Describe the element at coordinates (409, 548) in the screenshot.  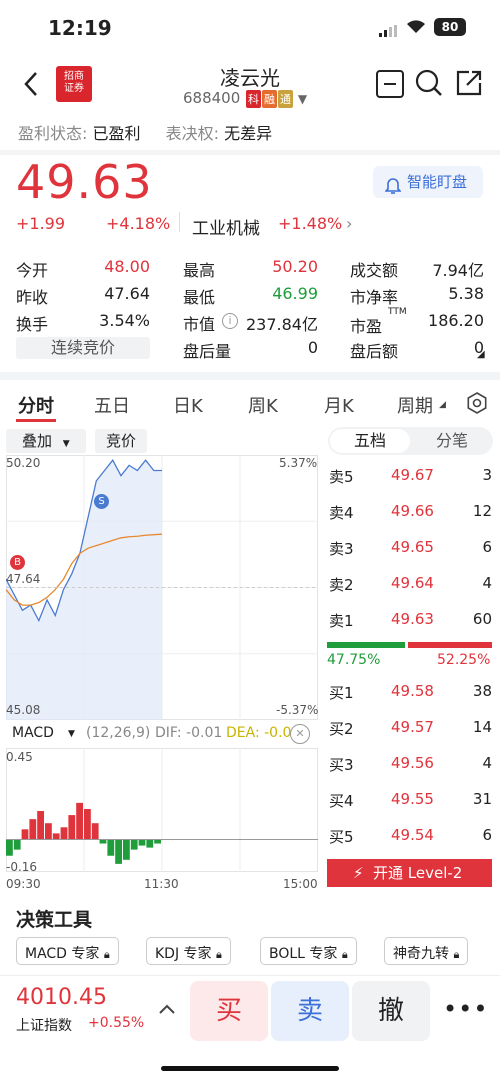
I see `ask-row: 卖3 49.65 6` at that location.